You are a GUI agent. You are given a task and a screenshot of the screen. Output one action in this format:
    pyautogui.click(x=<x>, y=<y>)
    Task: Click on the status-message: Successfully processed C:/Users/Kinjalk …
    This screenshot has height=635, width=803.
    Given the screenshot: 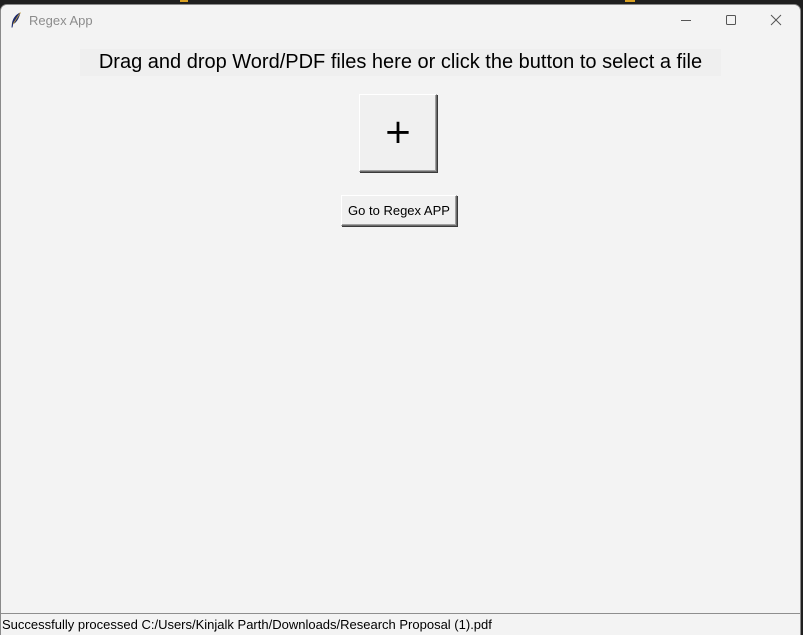 What is the action you would take?
    pyautogui.click(x=247, y=624)
    